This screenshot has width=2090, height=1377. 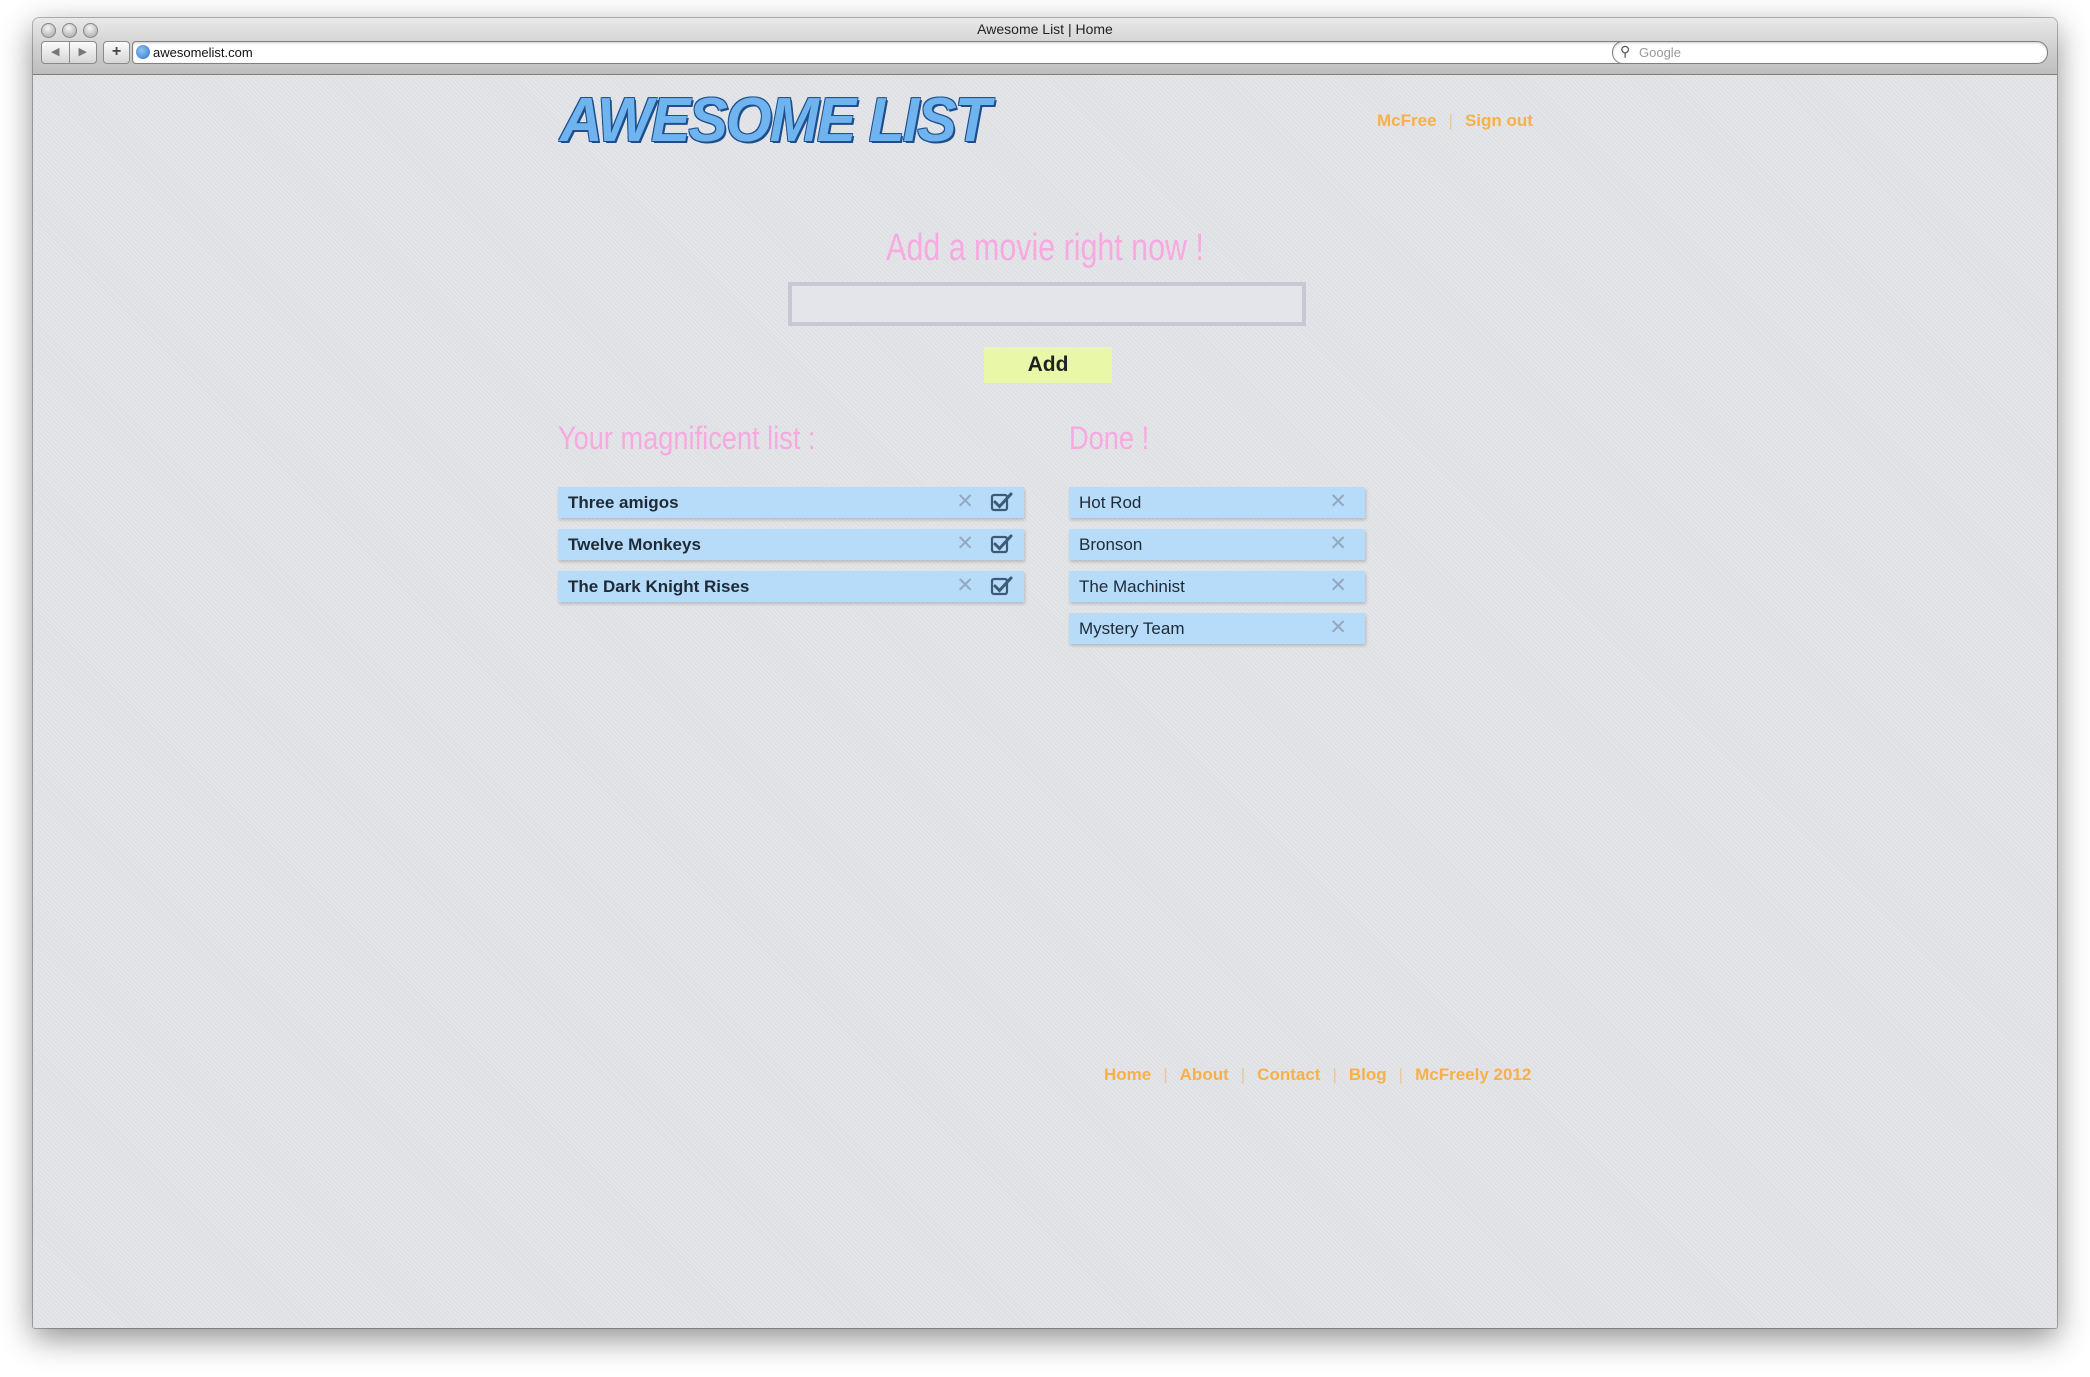 I want to click on list-item: The Dark Knight Rises ✕, so click(x=791, y=586).